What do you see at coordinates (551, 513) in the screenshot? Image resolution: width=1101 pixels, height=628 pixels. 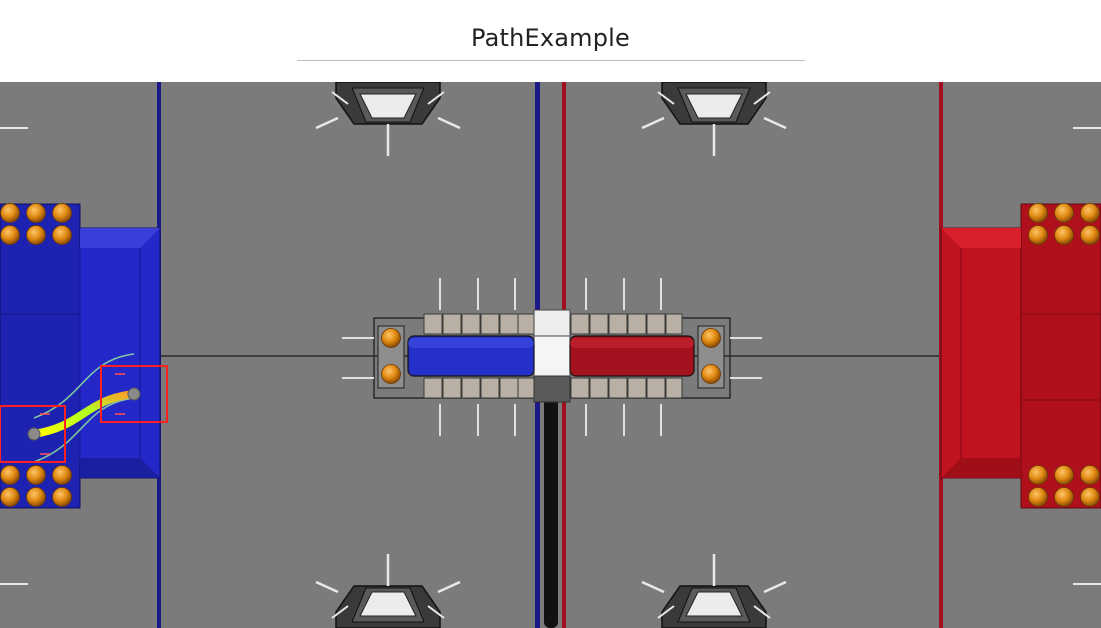 I see `cable-protector` at bounding box center [551, 513].